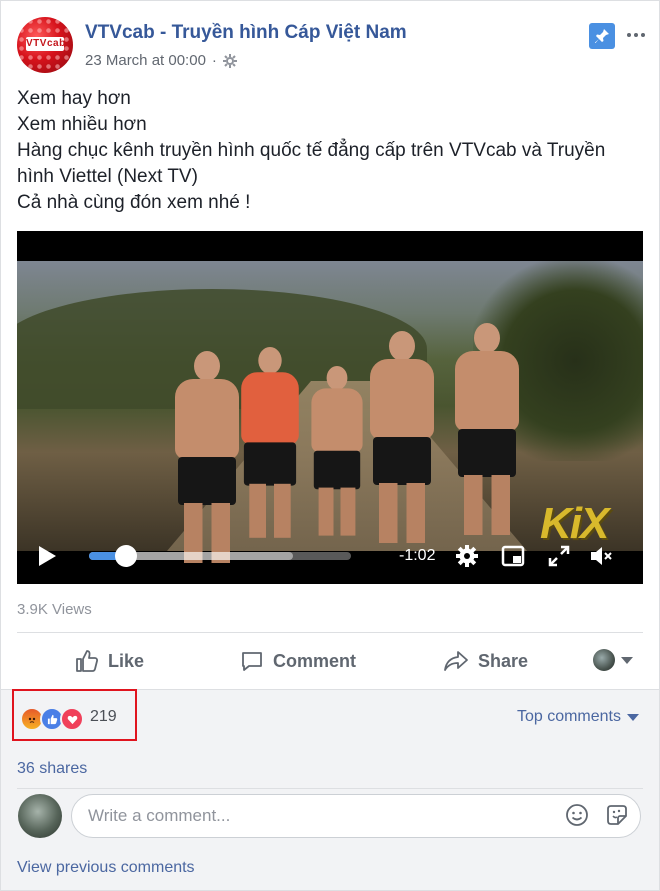 The height and width of the screenshot is (891, 660). What do you see at coordinates (456, 661) in the screenshot?
I see `share-icon` at bounding box center [456, 661].